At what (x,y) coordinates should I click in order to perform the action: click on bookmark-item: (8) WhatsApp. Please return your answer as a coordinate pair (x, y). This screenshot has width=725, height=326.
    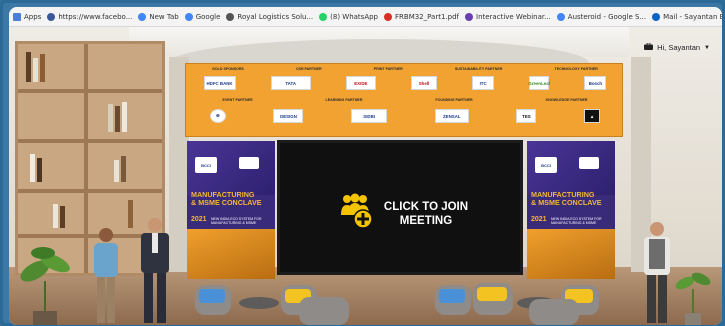
    Looking at the image, I should click on (348, 16).